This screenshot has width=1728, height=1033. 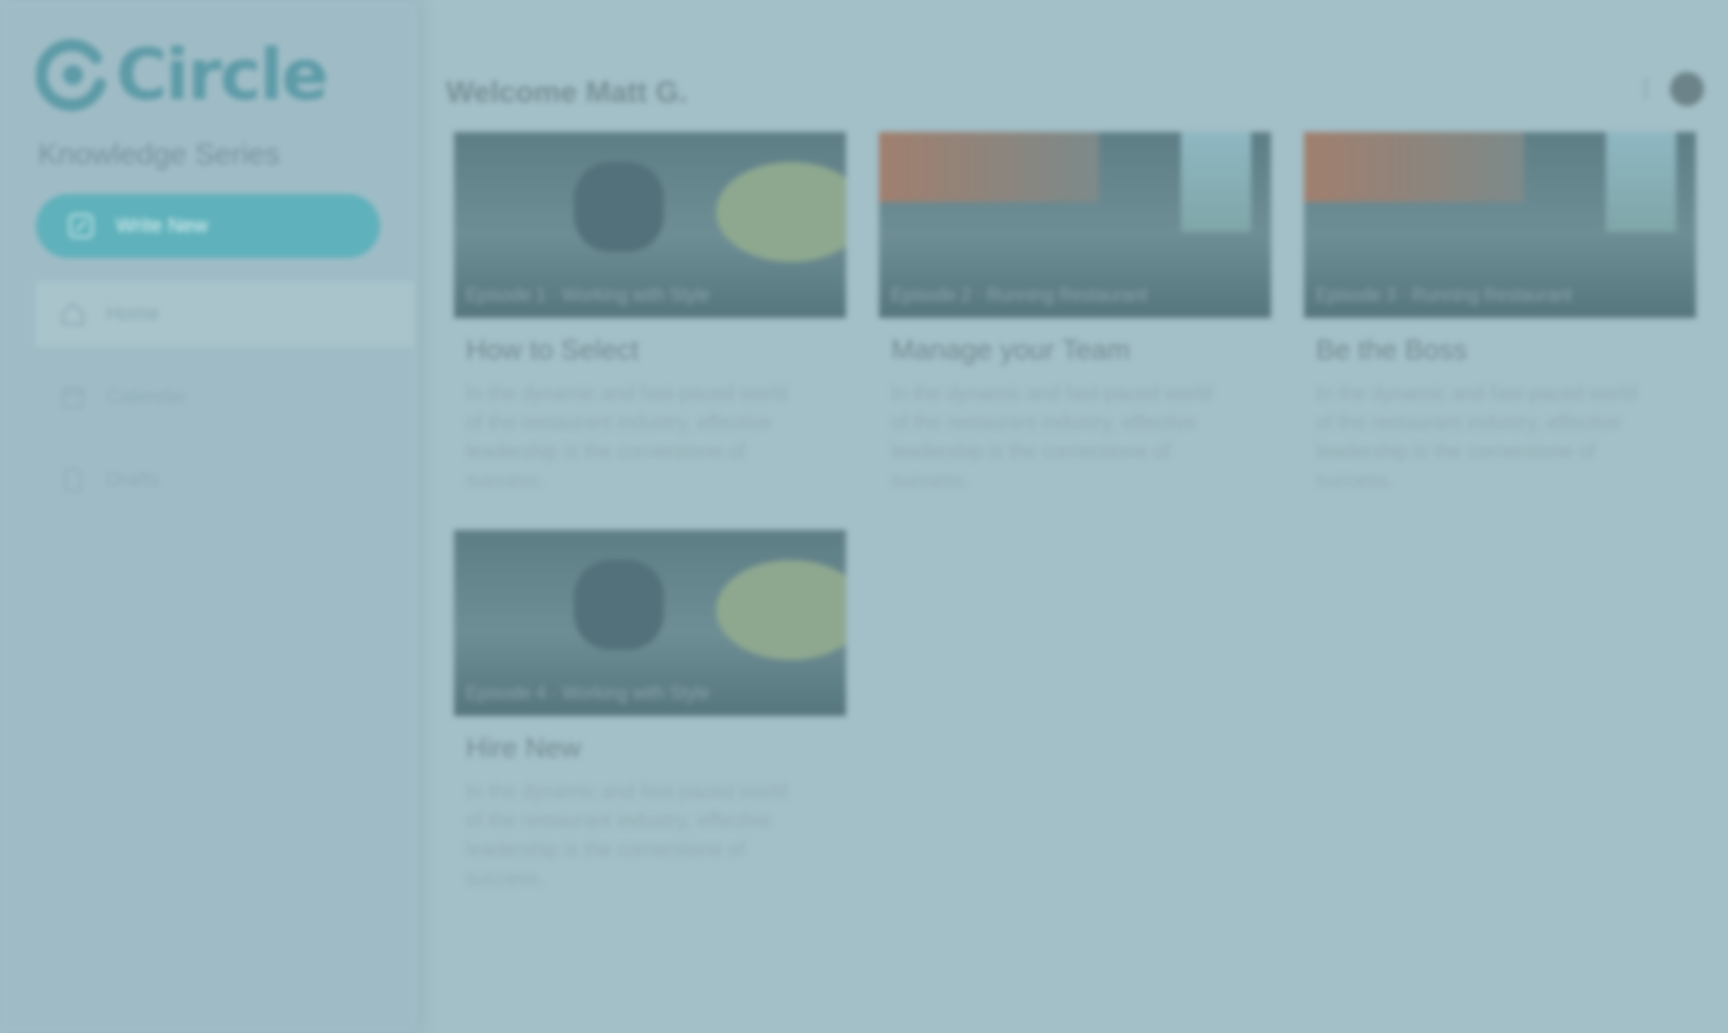 What do you see at coordinates (133, 313) in the screenshot?
I see `sidebar-item-label: Home` at bounding box center [133, 313].